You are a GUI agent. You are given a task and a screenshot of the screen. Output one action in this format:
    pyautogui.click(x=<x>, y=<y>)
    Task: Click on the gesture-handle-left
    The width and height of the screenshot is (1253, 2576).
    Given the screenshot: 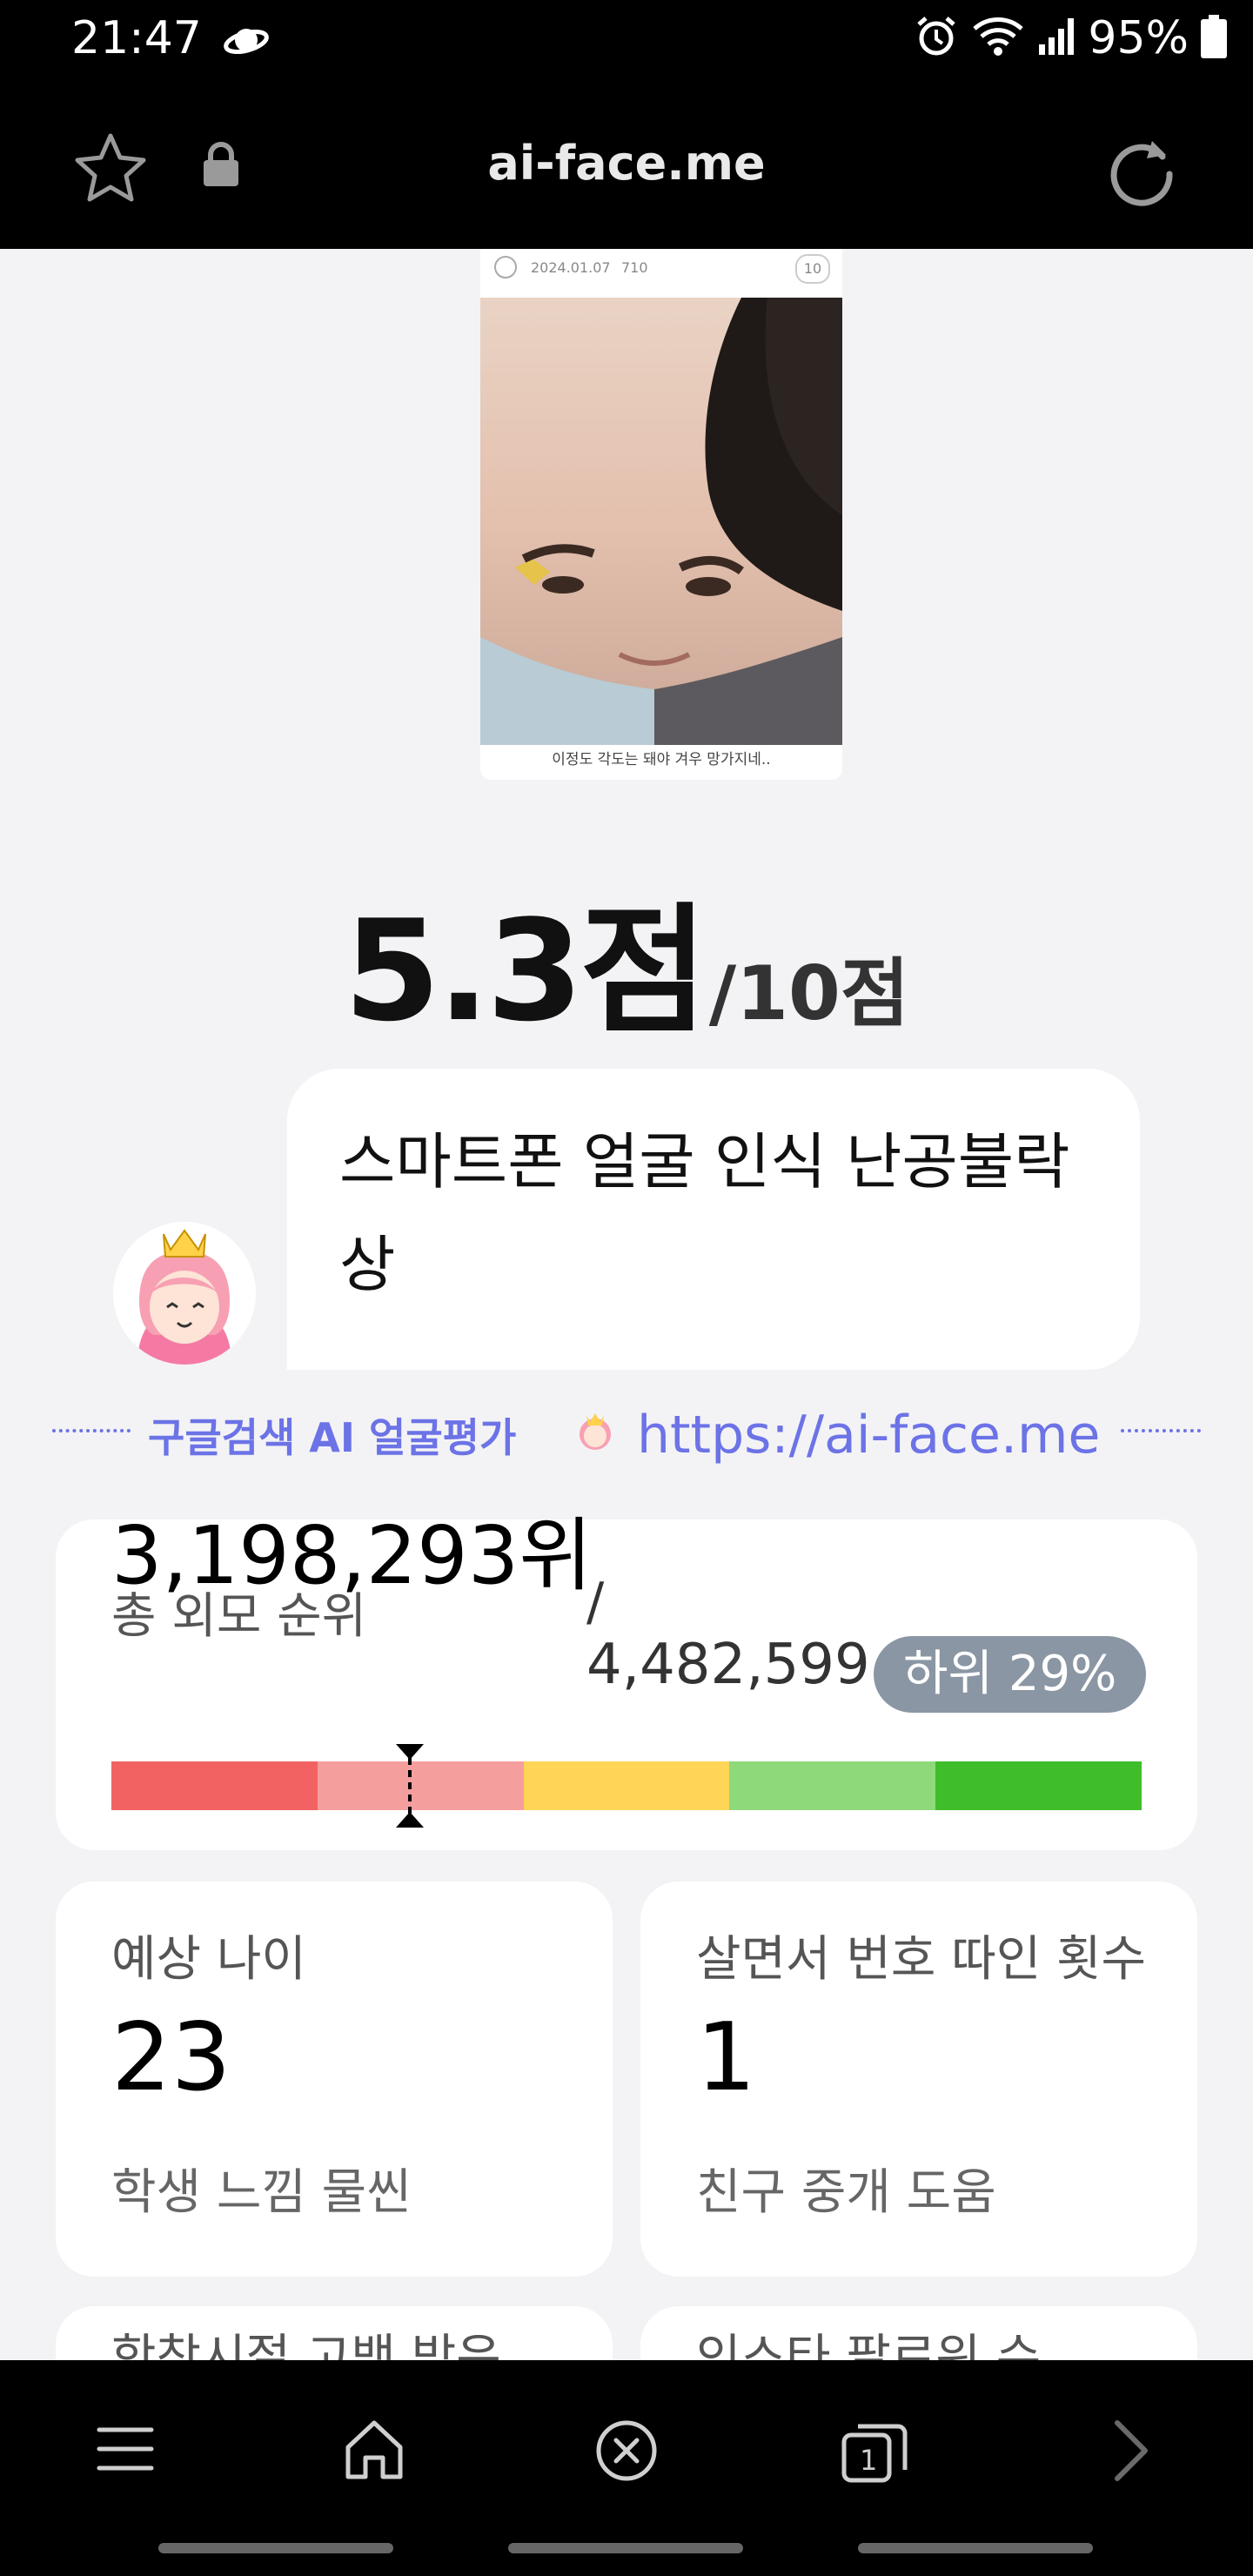 What is the action you would take?
    pyautogui.click(x=275, y=2548)
    